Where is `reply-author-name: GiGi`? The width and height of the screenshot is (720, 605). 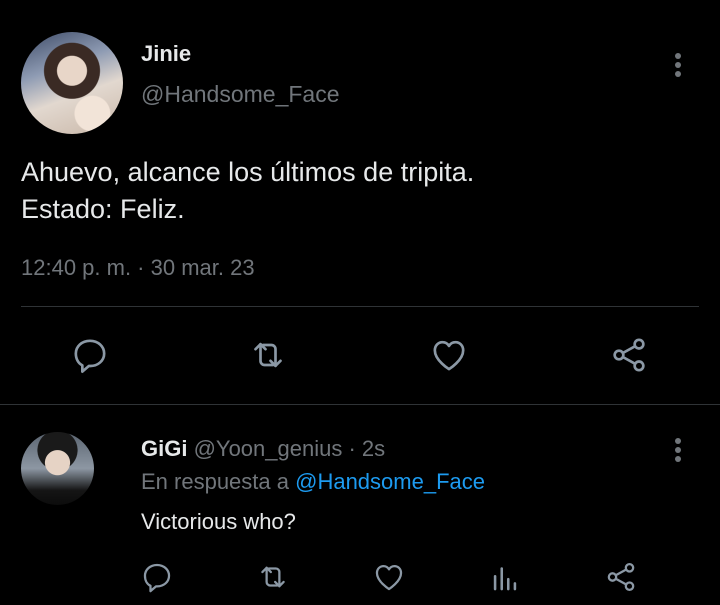
reply-author-name: GiGi is located at coordinates (164, 448).